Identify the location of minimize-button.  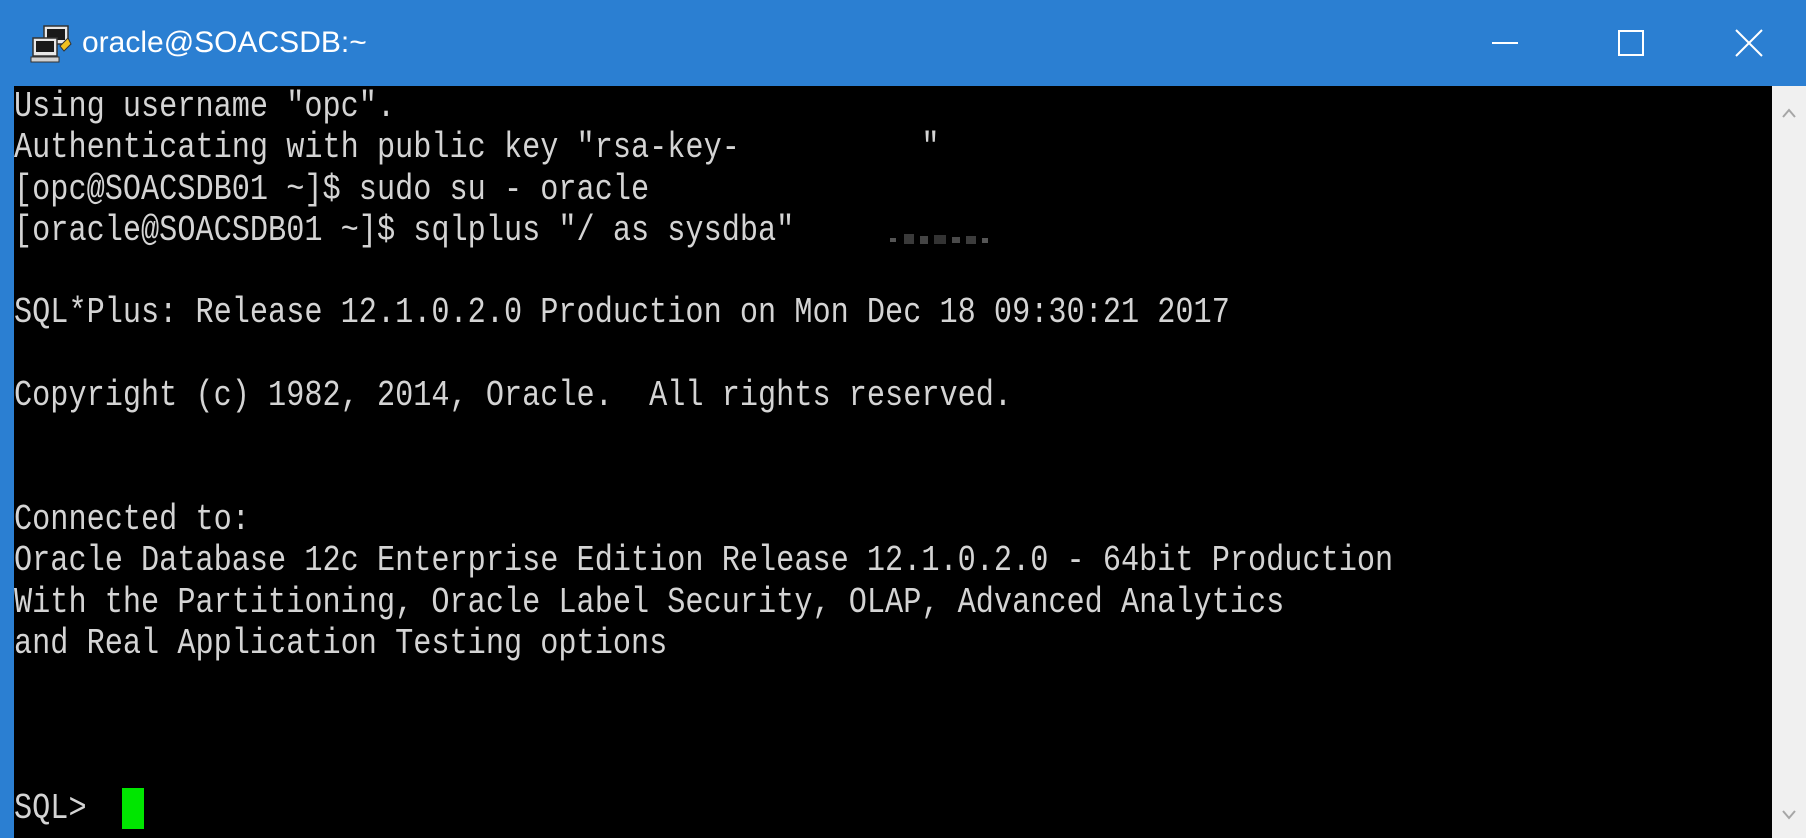
(1505, 43).